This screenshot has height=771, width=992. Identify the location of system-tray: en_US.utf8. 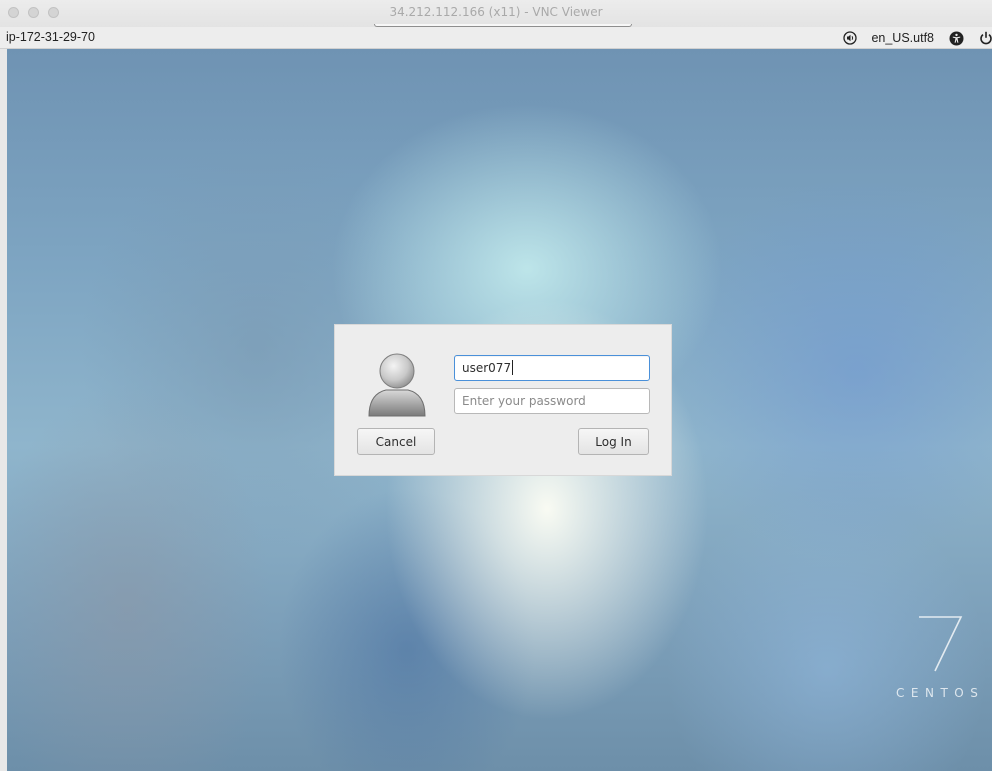
(917, 38).